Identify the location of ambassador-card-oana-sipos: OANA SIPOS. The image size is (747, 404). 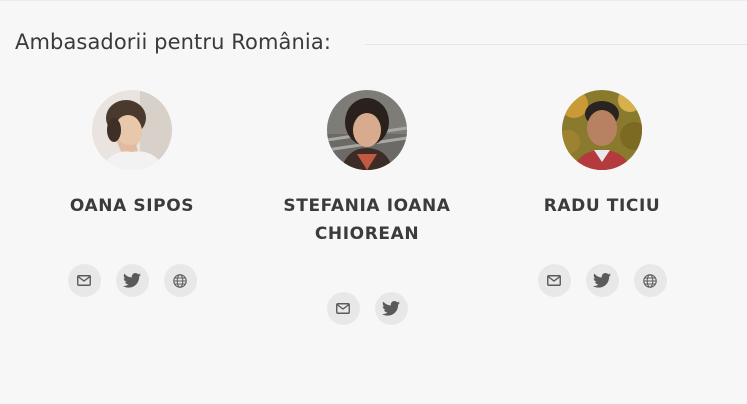
(132, 193).